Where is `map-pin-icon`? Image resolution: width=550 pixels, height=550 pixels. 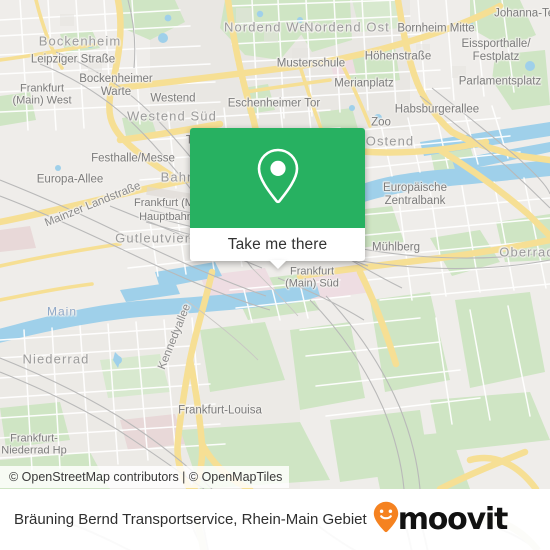
map-pin-icon is located at coordinates (278, 178).